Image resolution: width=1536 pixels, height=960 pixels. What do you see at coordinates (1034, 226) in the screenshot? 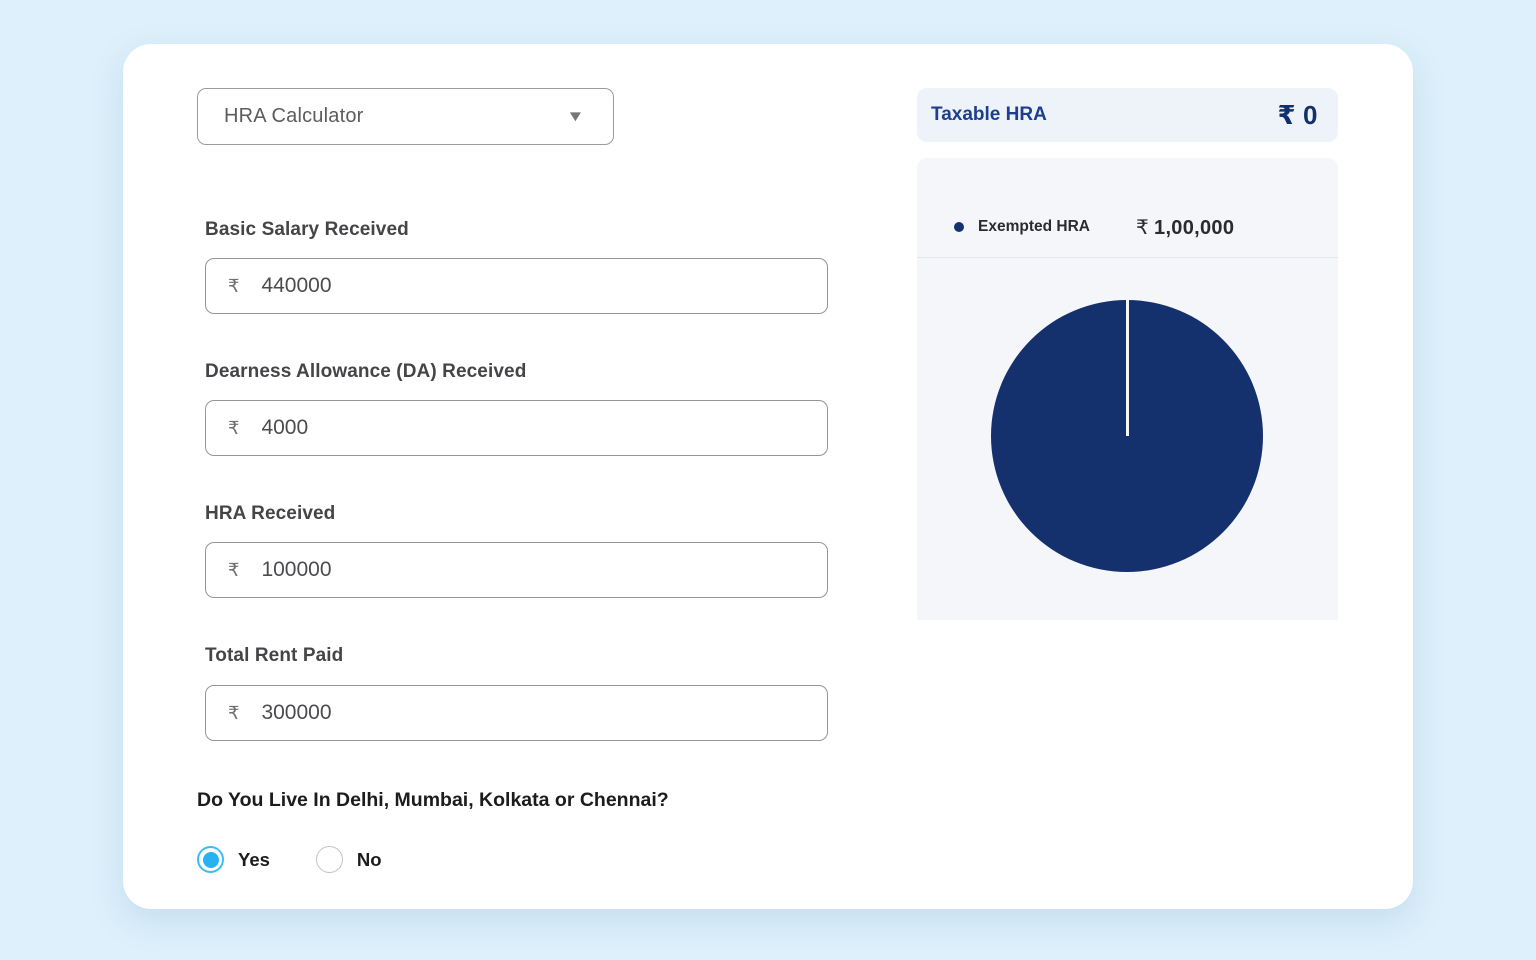
I see `exempted-hra-legend-label: Exempted HRA` at bounding box center [1034, 226].